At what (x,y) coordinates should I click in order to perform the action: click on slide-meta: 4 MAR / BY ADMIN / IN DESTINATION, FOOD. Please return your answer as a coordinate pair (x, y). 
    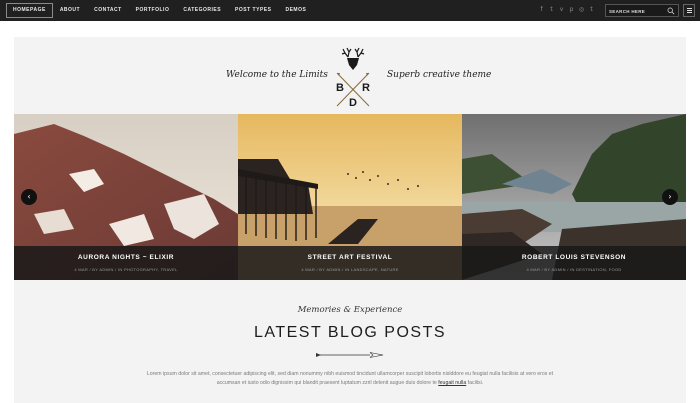
    Looking at the image, I should click on (574, 269).